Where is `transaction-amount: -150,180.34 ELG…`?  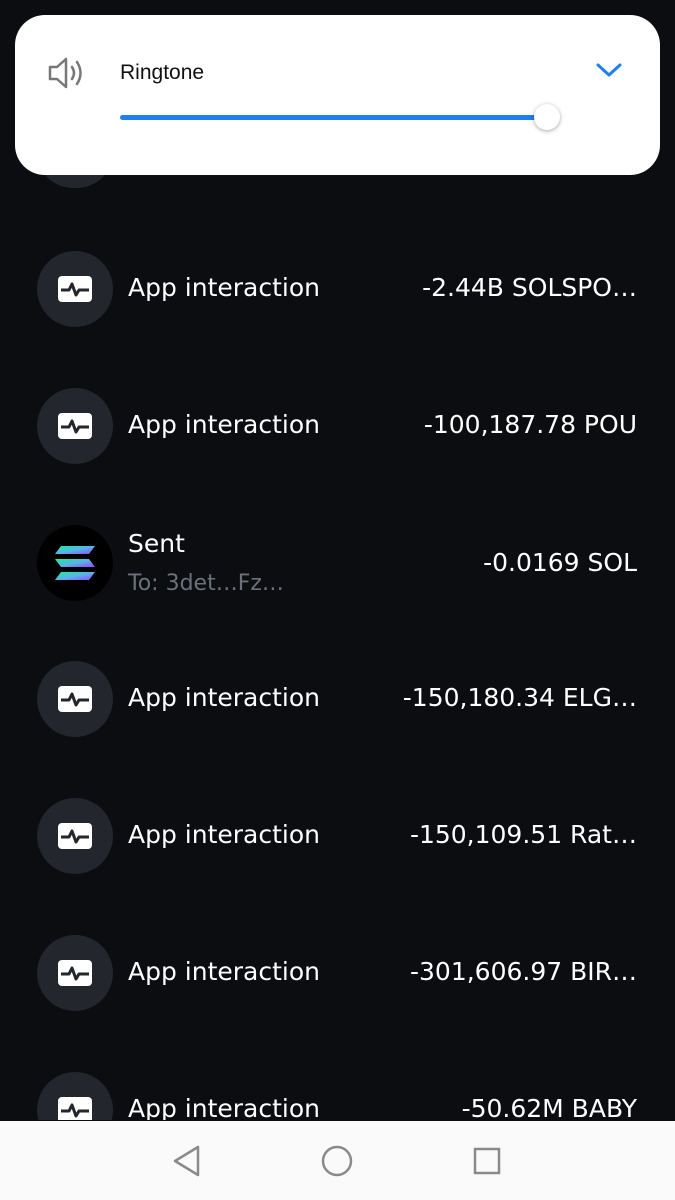 transaction-amount: -150,180.34 ELG… is located at coordinates (519, 697).